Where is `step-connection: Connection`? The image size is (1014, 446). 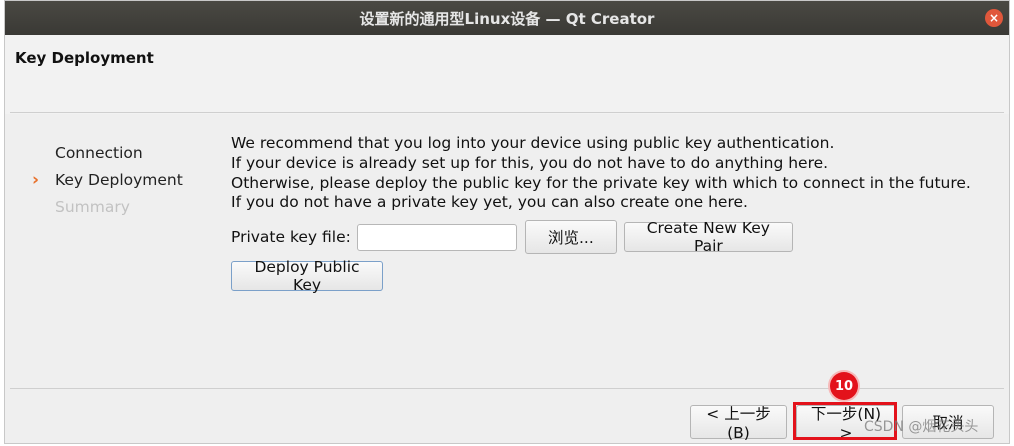 step-connection: Connection is located at coordinates (106, 155).